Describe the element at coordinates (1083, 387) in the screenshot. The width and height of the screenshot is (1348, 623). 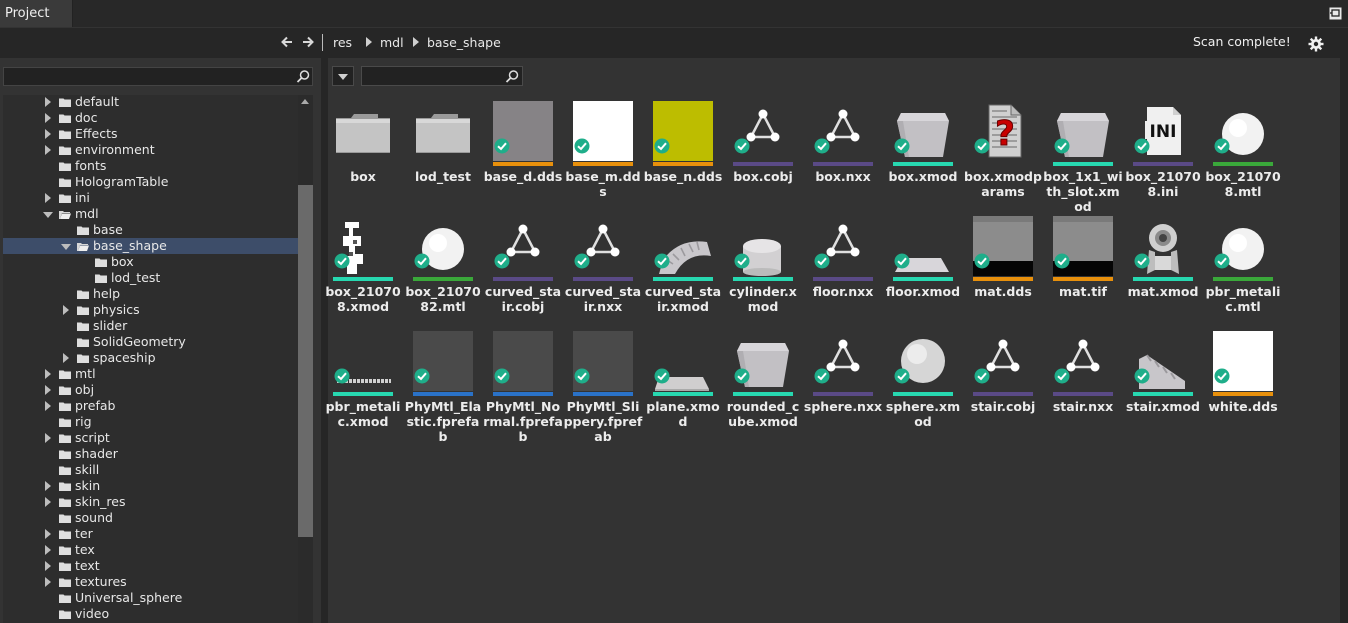
I see `asset-tile: stair.nxx` at that location.